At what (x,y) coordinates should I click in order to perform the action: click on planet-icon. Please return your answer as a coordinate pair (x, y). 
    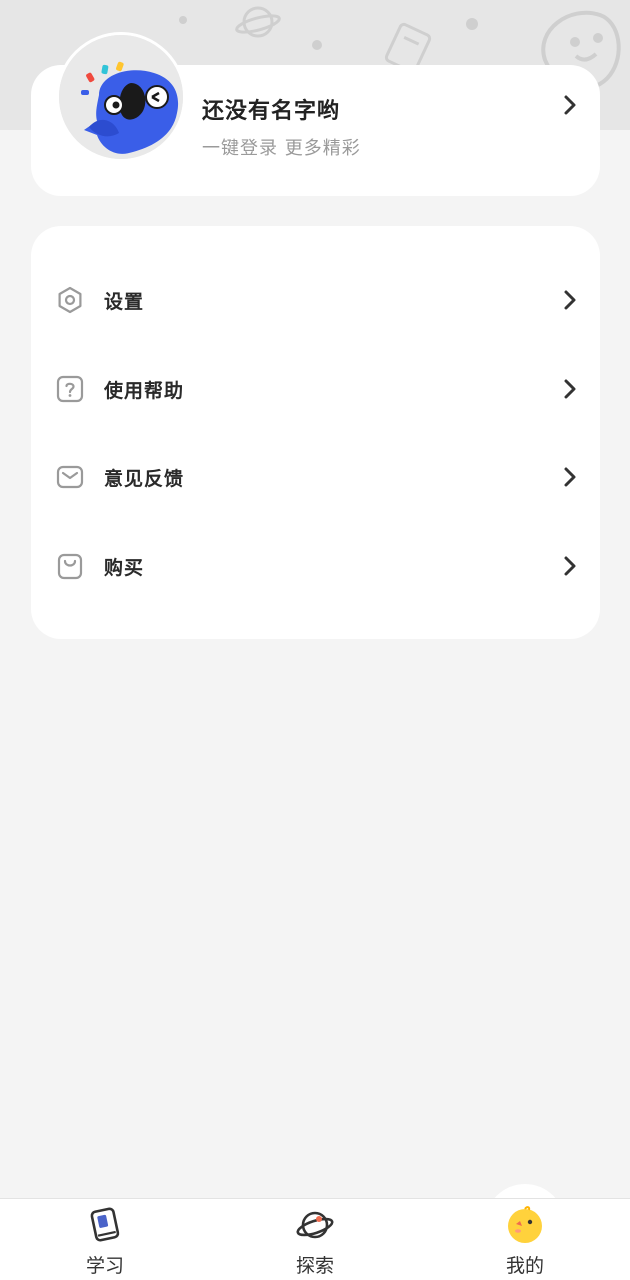
    Looking at the image, I should click on (315, 1225).